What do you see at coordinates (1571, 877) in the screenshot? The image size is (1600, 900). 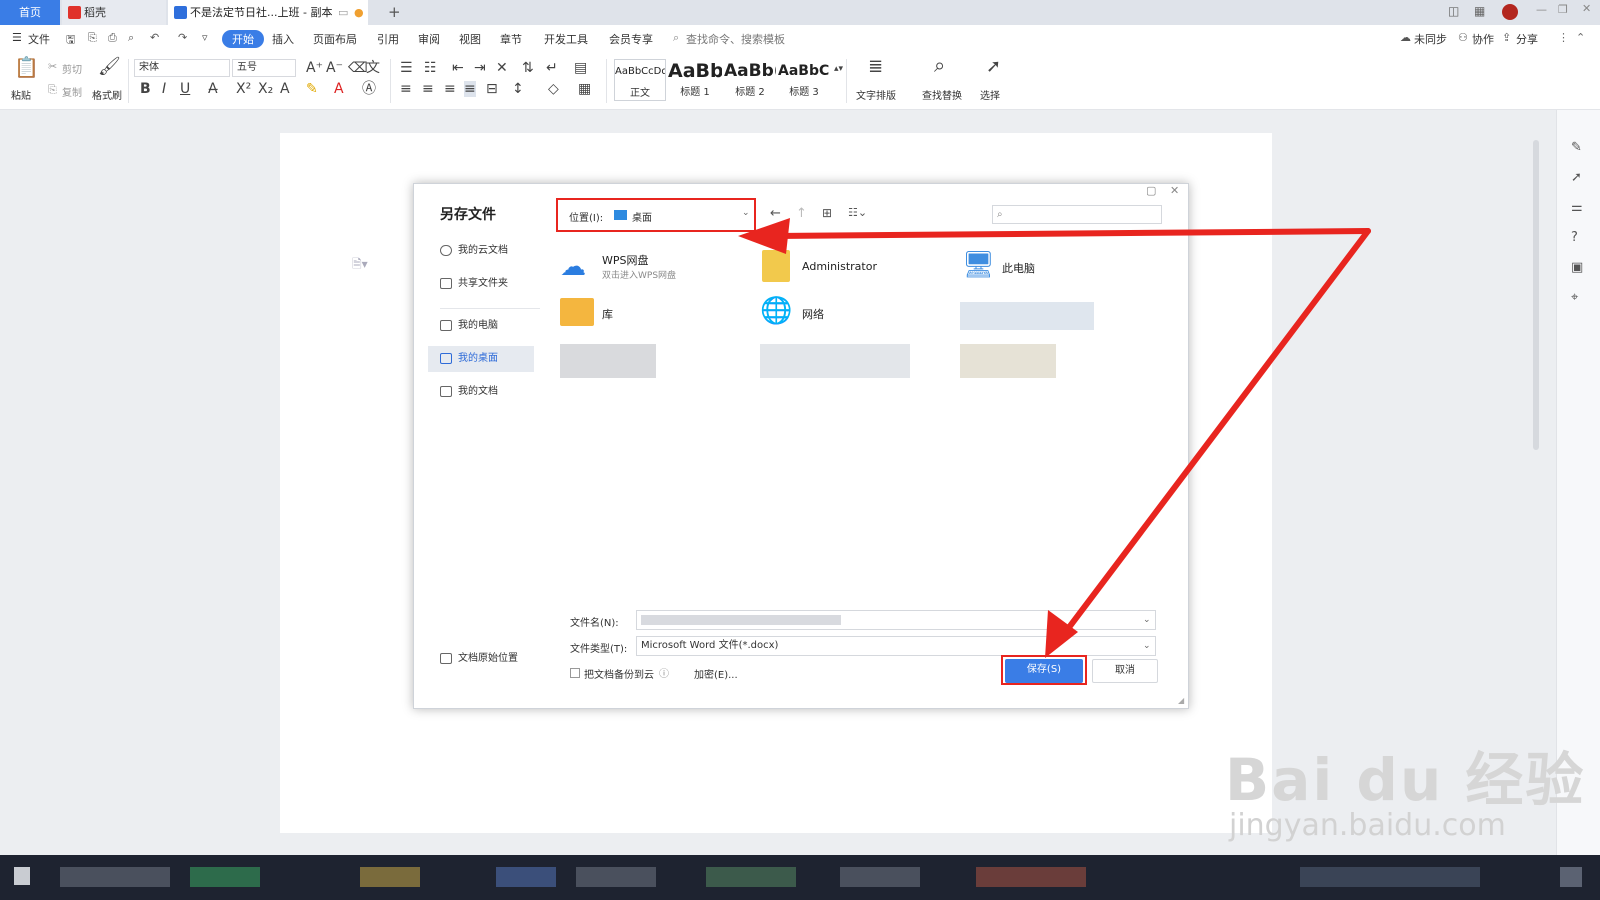 I see `notification-icon` at bounding box center [1571, 877].